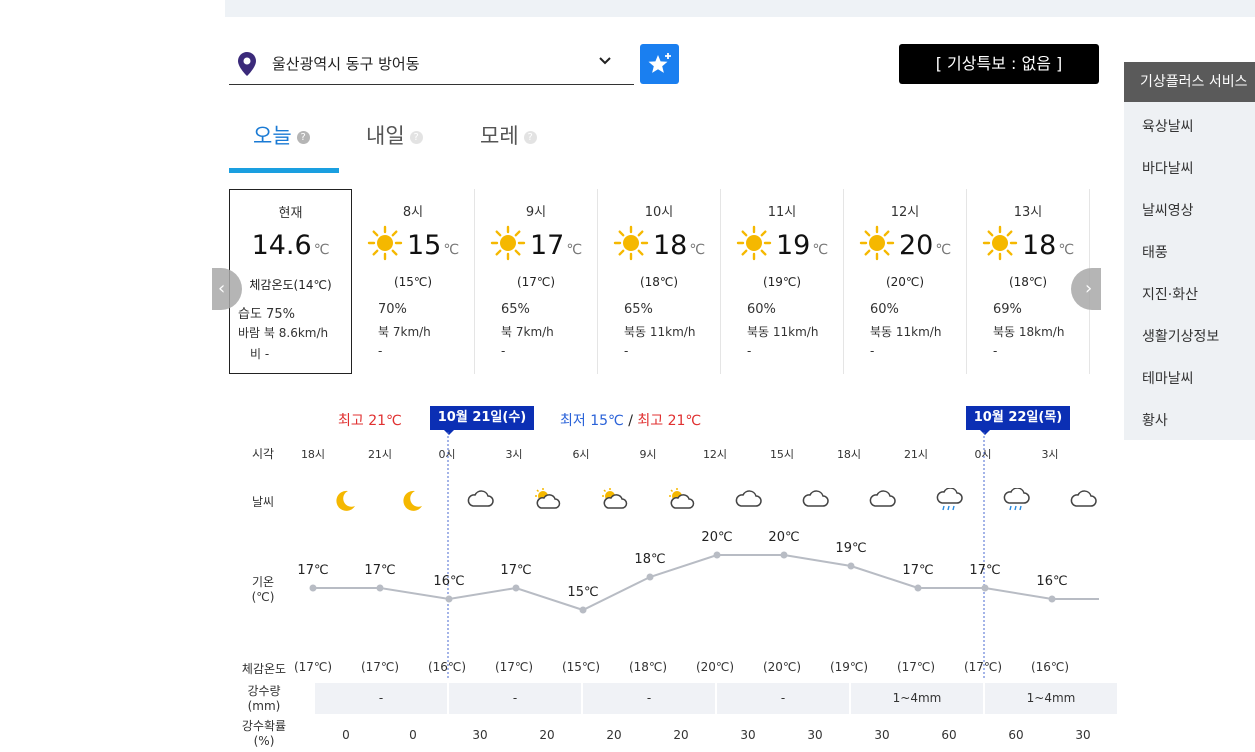 The image size is (1255, 752). Describe the element at coordinates (583, 592) in the screenshot. I see `temp-label: 15℃` at that location.